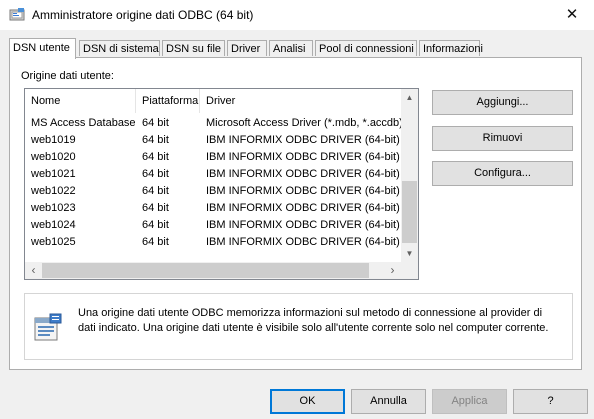 This screenshot has width=594, height=419. I want to click on column-header-driver: Driver, so click(302, 101).